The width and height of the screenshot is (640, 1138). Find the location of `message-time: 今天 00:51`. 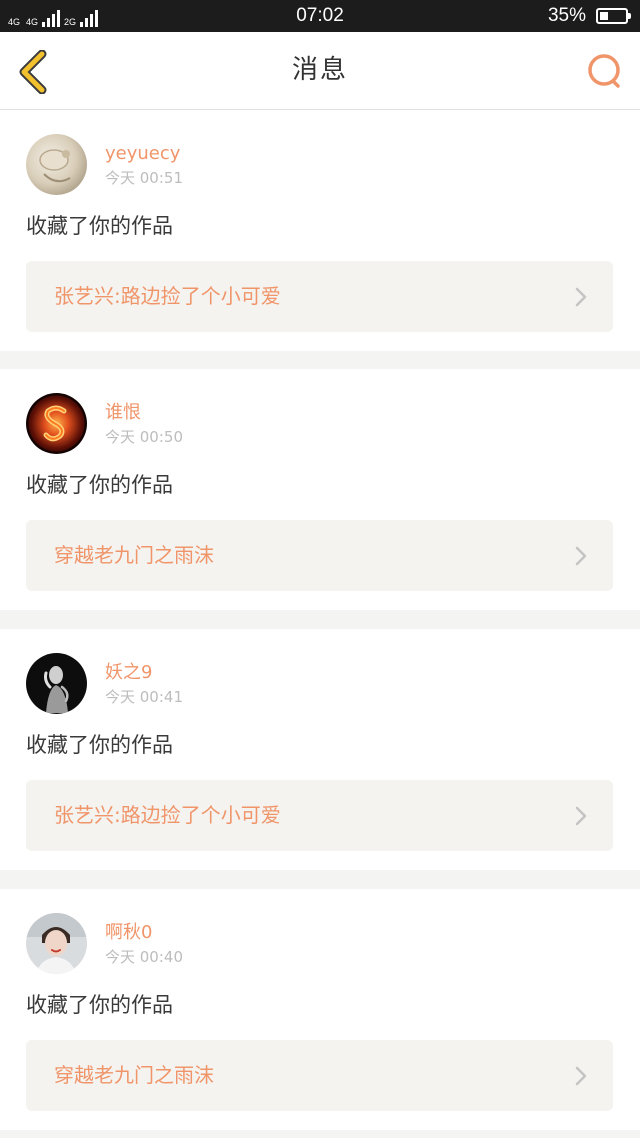

message-time: 今天 00:51 is located at coordinates (144, 178).